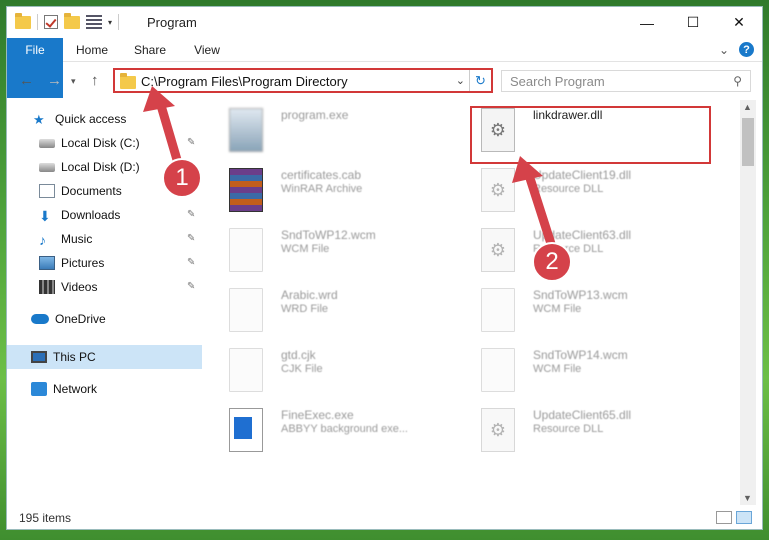 The image size is (769, 540). What do you see at coordinates (64, 389) in the screenshot?
I see `nav-item-network: Network` at bounding box center [64, 389].